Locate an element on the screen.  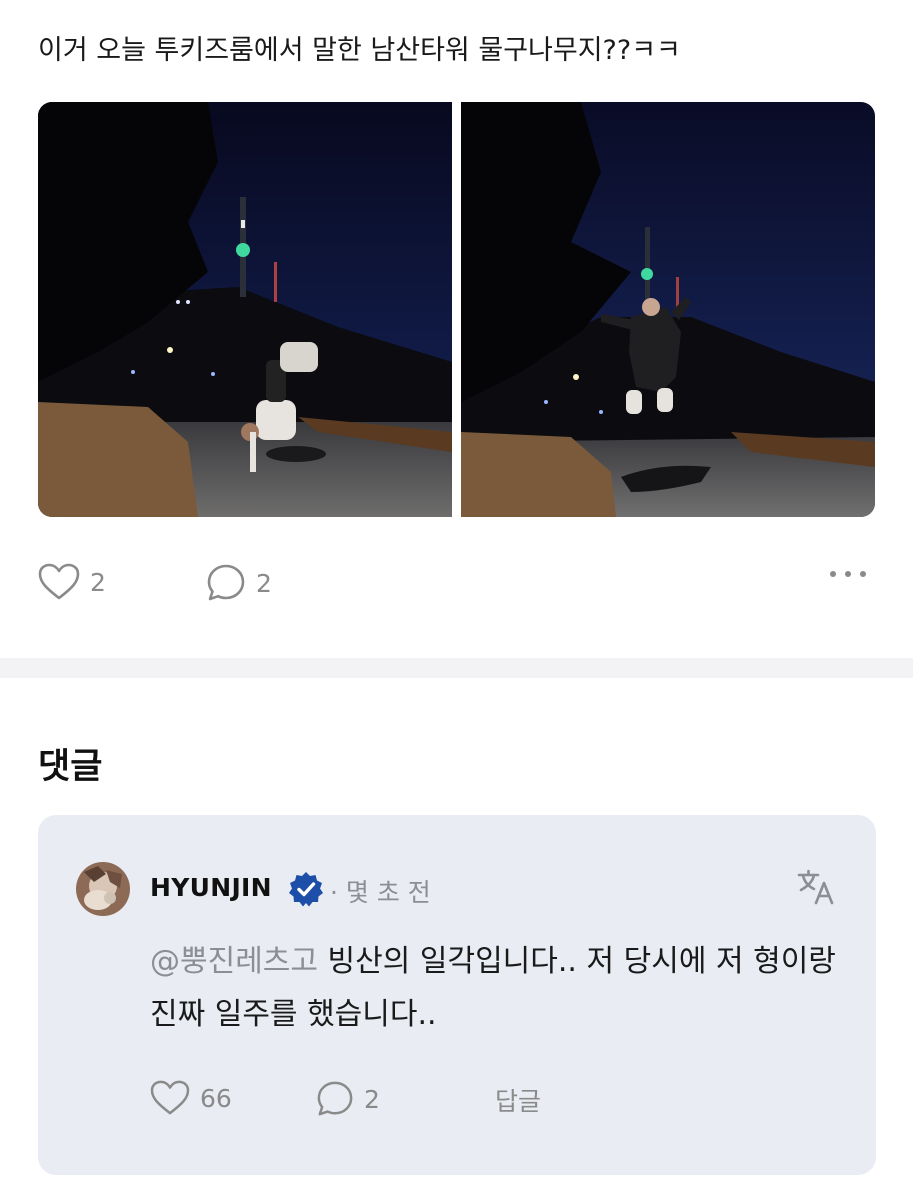
more-dots-icon is located at coordinates (848, 574).